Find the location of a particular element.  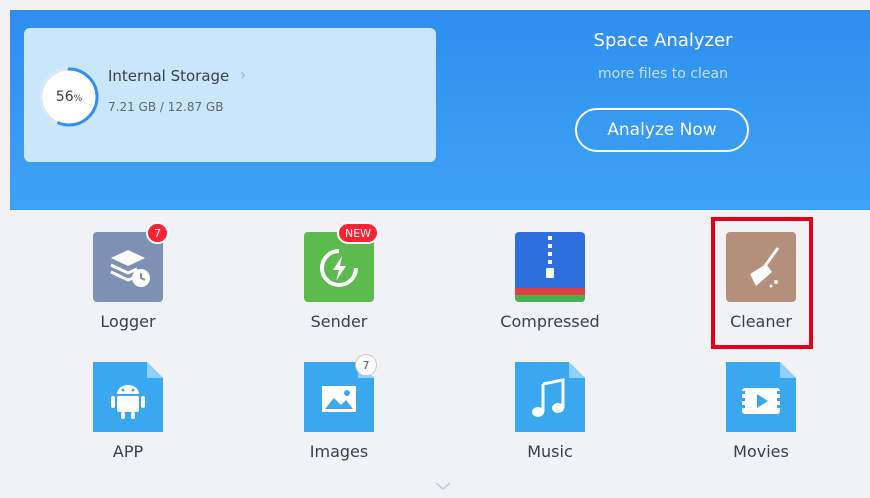

grid-item-movies: Movies is located at coordinates (761, 418).